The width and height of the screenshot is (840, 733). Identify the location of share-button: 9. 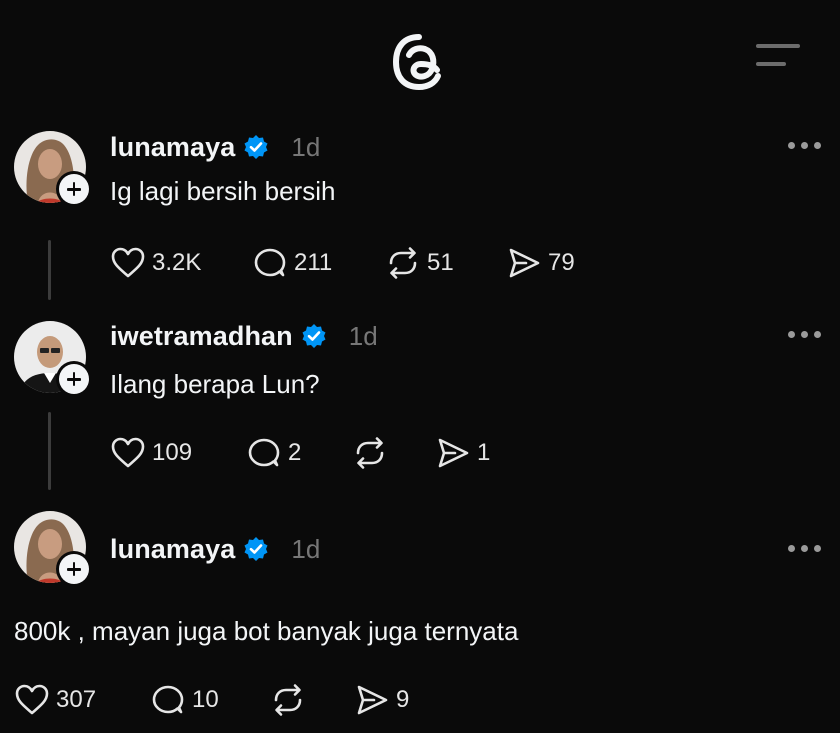
(381, 700).